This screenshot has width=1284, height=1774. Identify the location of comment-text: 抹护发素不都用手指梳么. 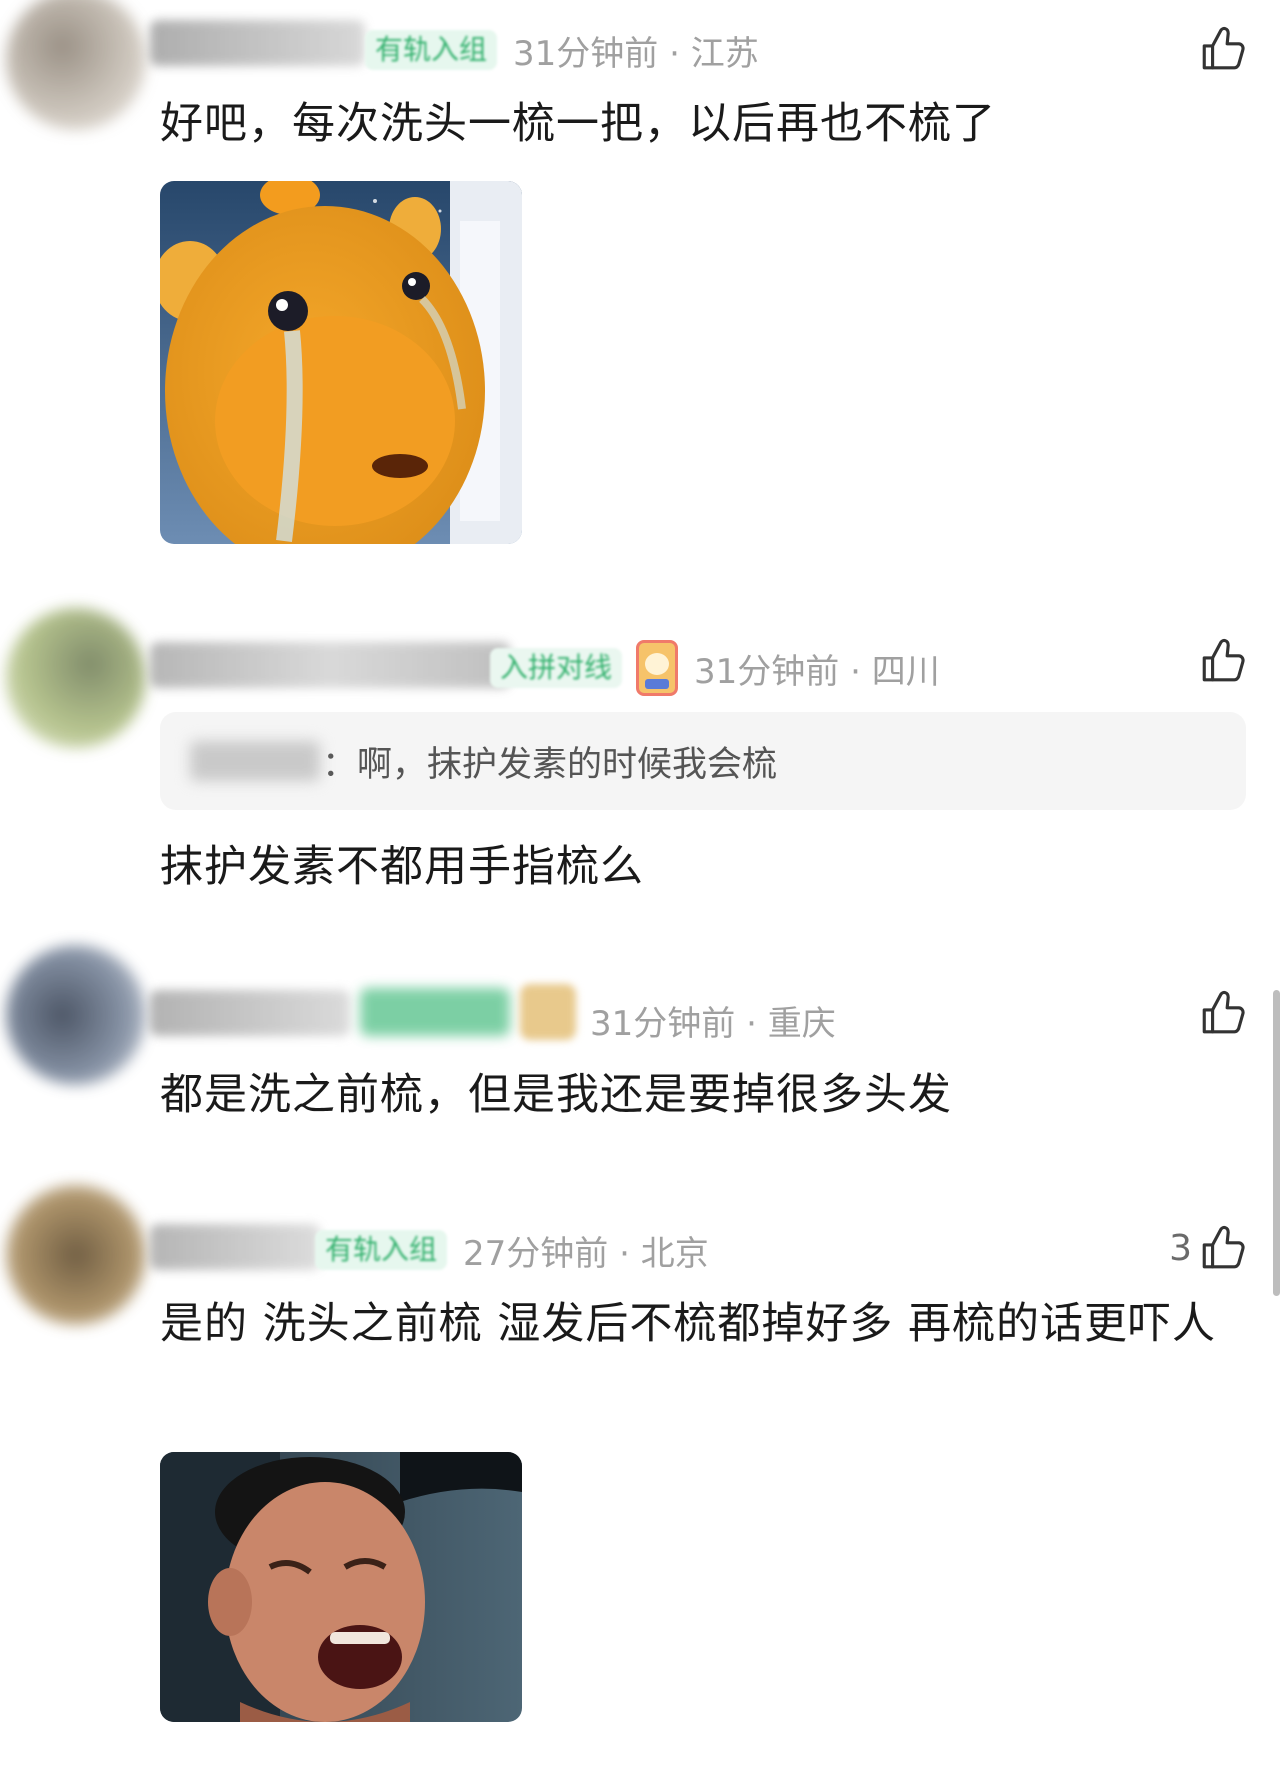
(402, 867).